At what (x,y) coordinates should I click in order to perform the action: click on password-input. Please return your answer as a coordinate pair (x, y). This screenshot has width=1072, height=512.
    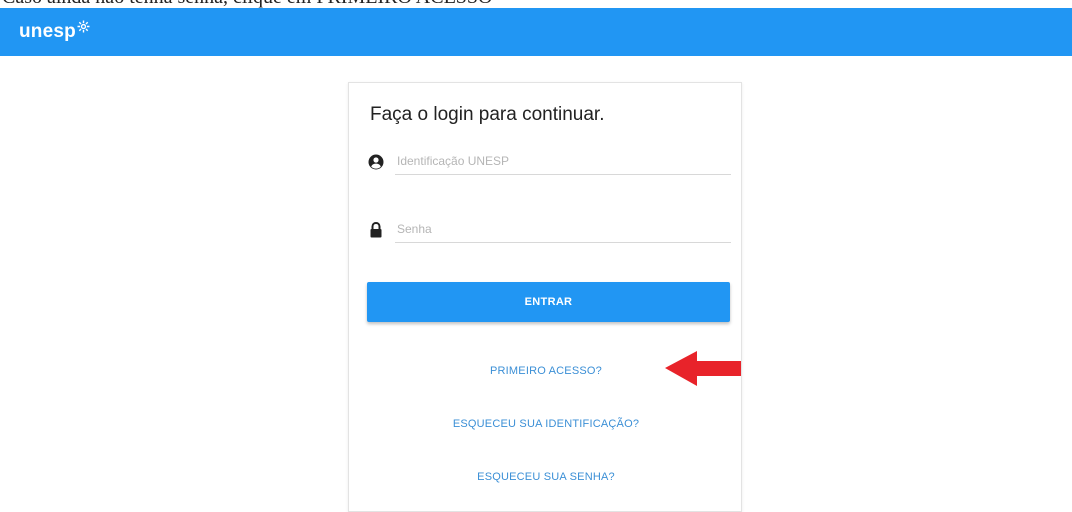
    Looking at the image, I should click on (563, 229).